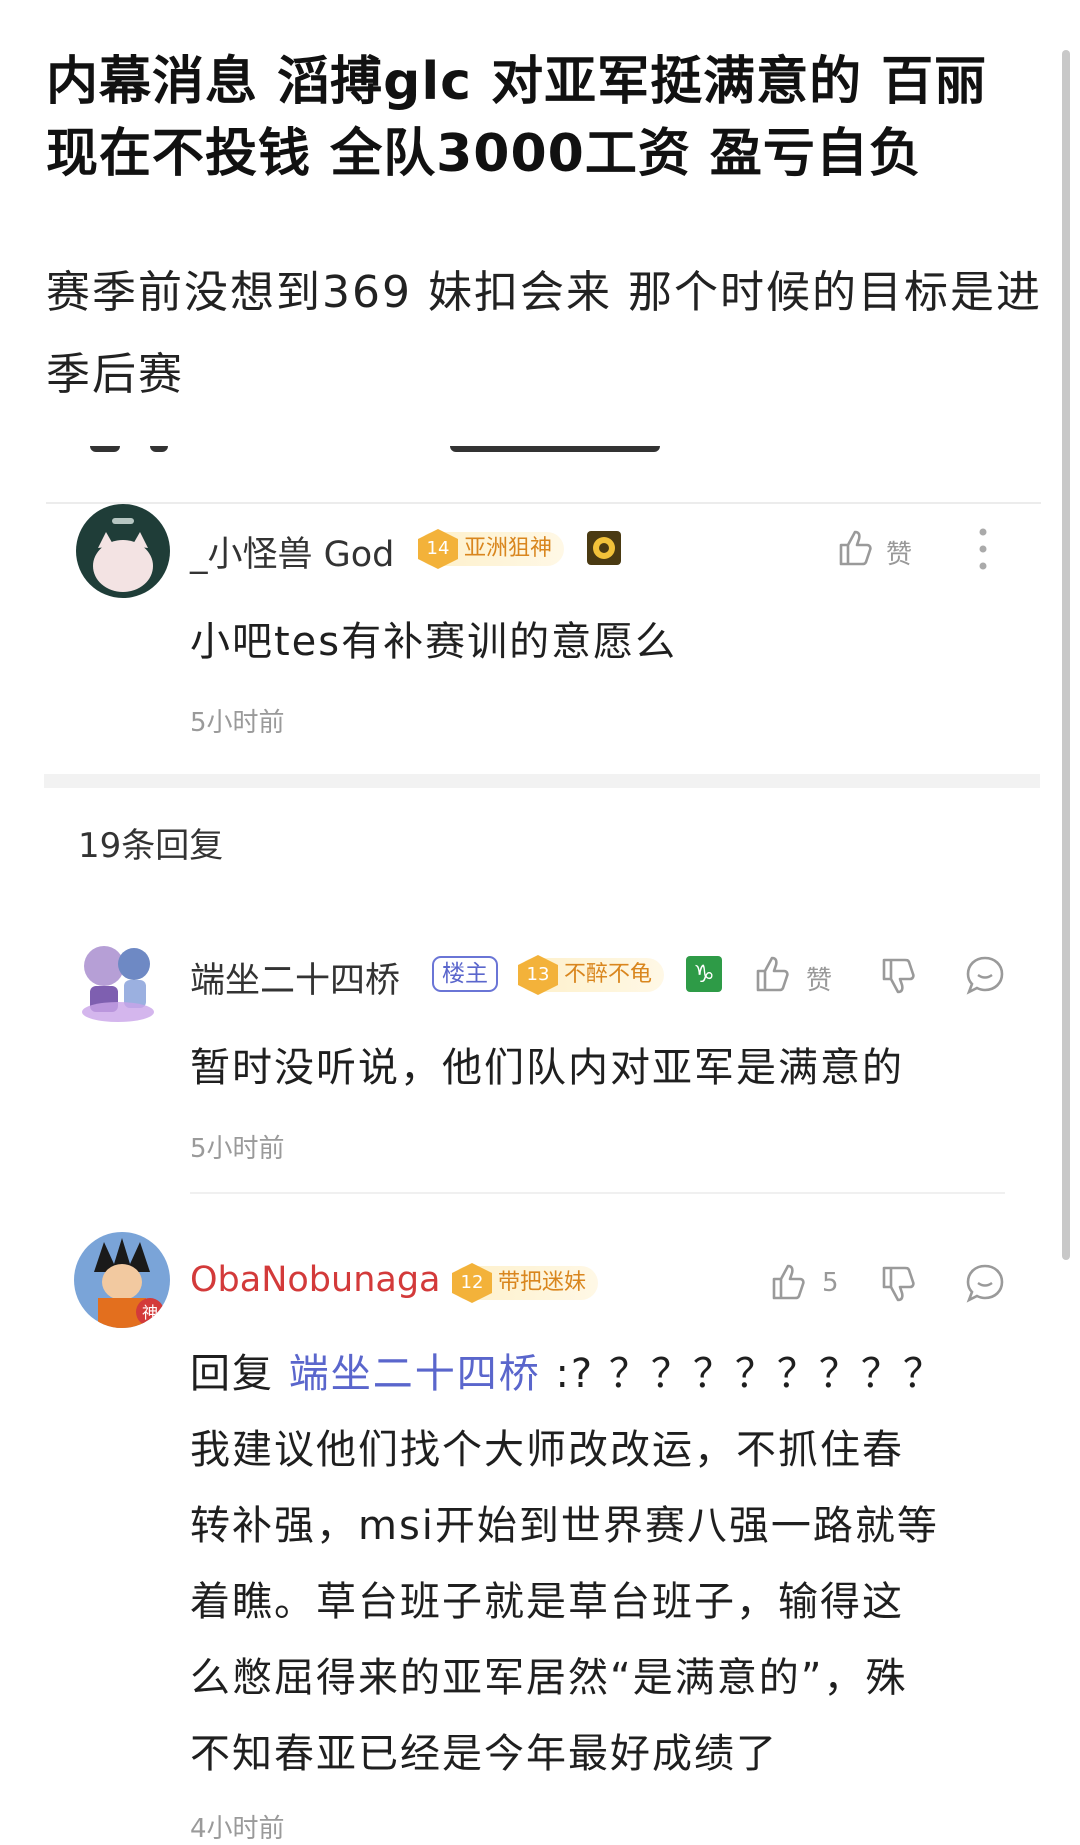 Image resolution: width=1080 pixels, height=1845 pixels. Describe the element at coordinates (438, 549) in the screenshot. I see `level-number: 14` at that location.